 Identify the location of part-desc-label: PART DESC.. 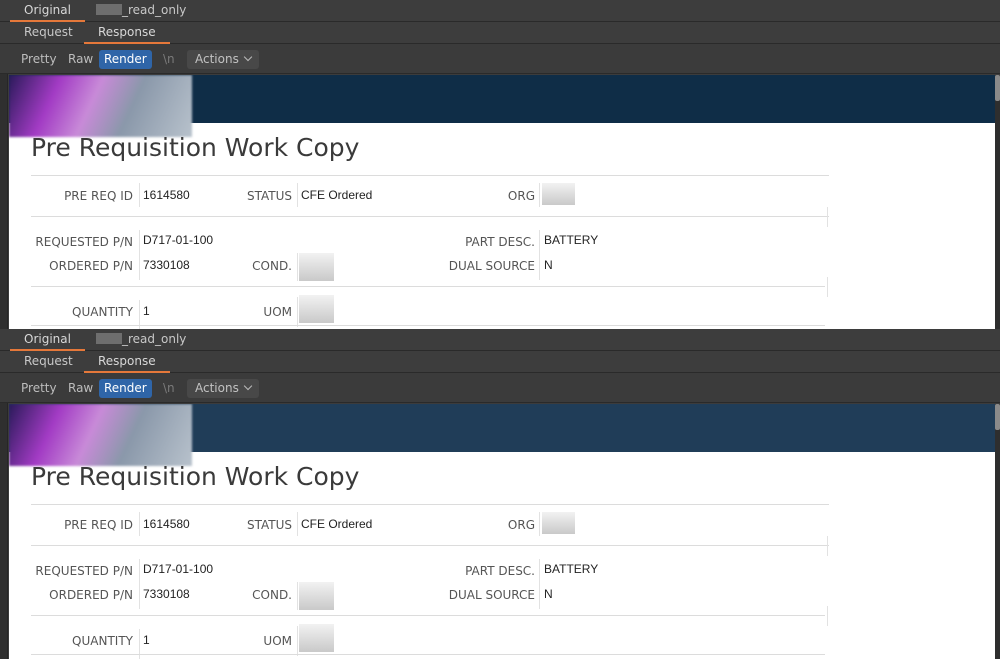
(487, 242).